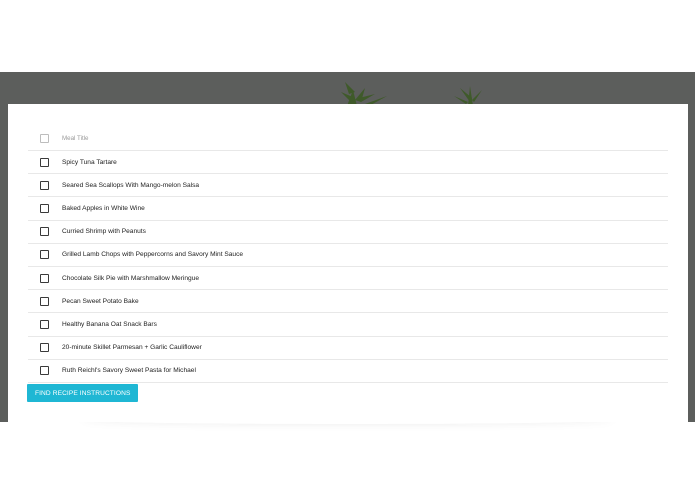  What do you see at coordinates (364, 94) in the screenshot?
I see `plant-leaves-image` at bounding box center [364, 94].